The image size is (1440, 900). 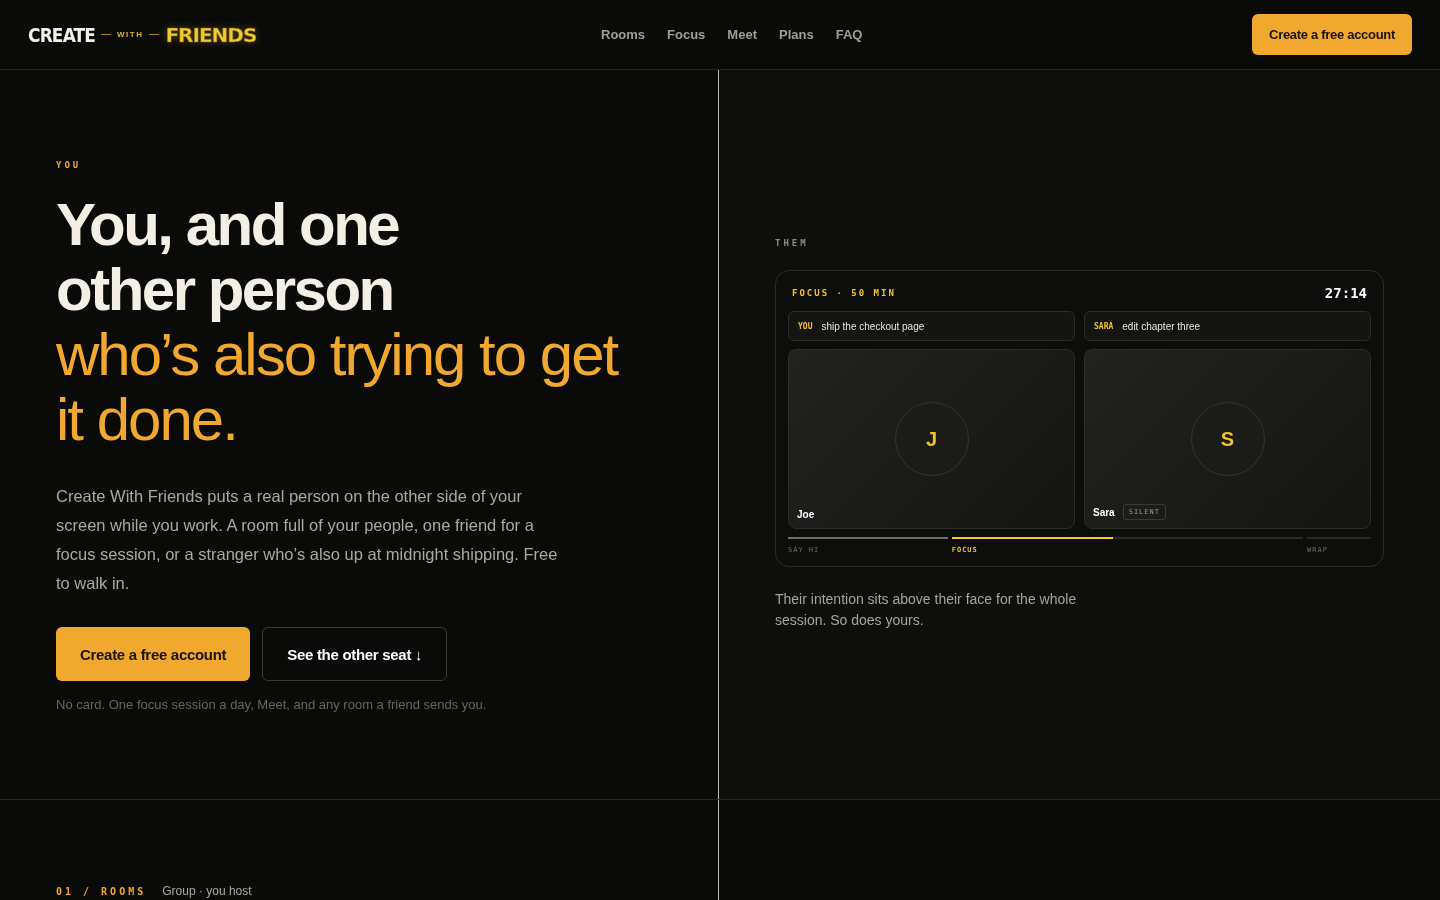 What do you see at coordinates (805, 326) in the screenshot?
I see `seat-tag: YOU` at bounding box center [805, 326].